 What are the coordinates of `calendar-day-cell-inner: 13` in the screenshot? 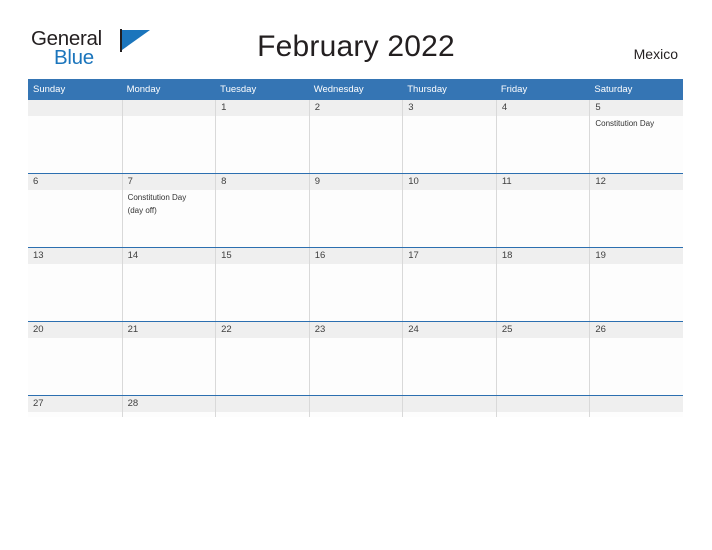 It's located at (75, 284).